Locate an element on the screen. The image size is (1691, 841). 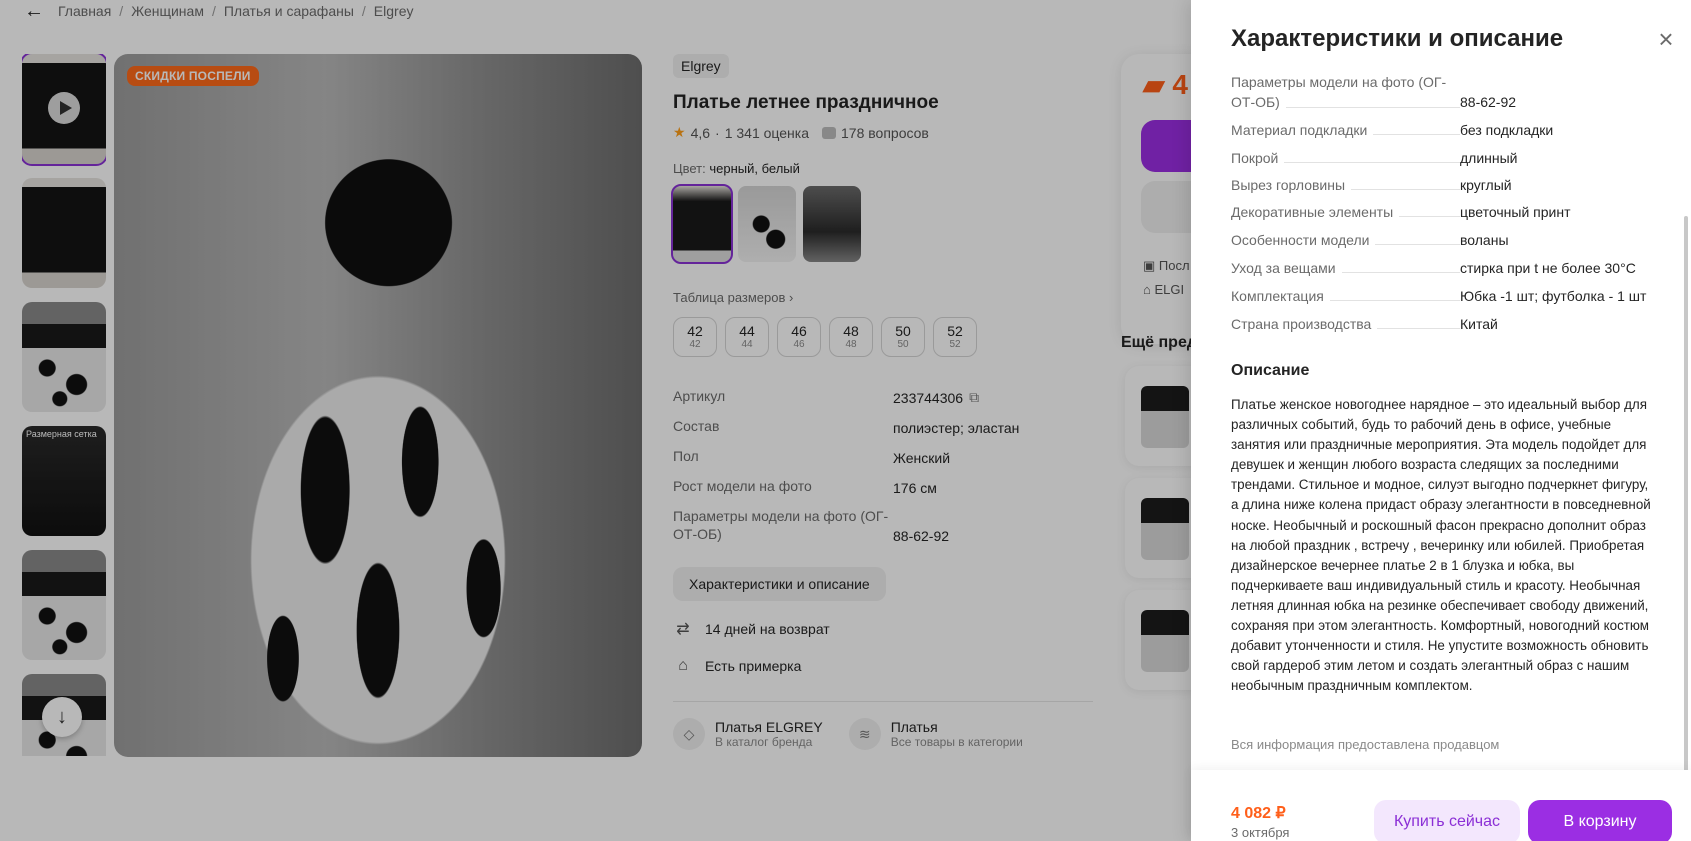
buy-now-button: Купить сейчас is located at coordinates (1447, 820).